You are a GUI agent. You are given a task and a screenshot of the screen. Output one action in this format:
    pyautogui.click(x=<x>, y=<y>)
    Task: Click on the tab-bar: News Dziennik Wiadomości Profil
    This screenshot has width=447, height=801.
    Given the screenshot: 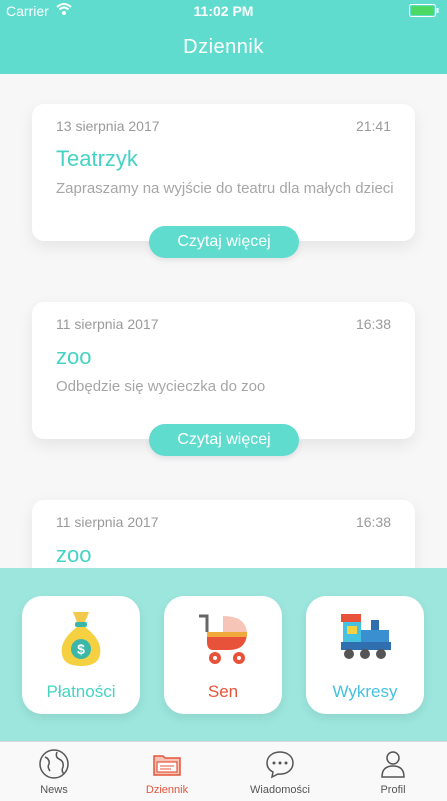 What is the action you would take?
    pyautogui.click(x=223, y=771)
    